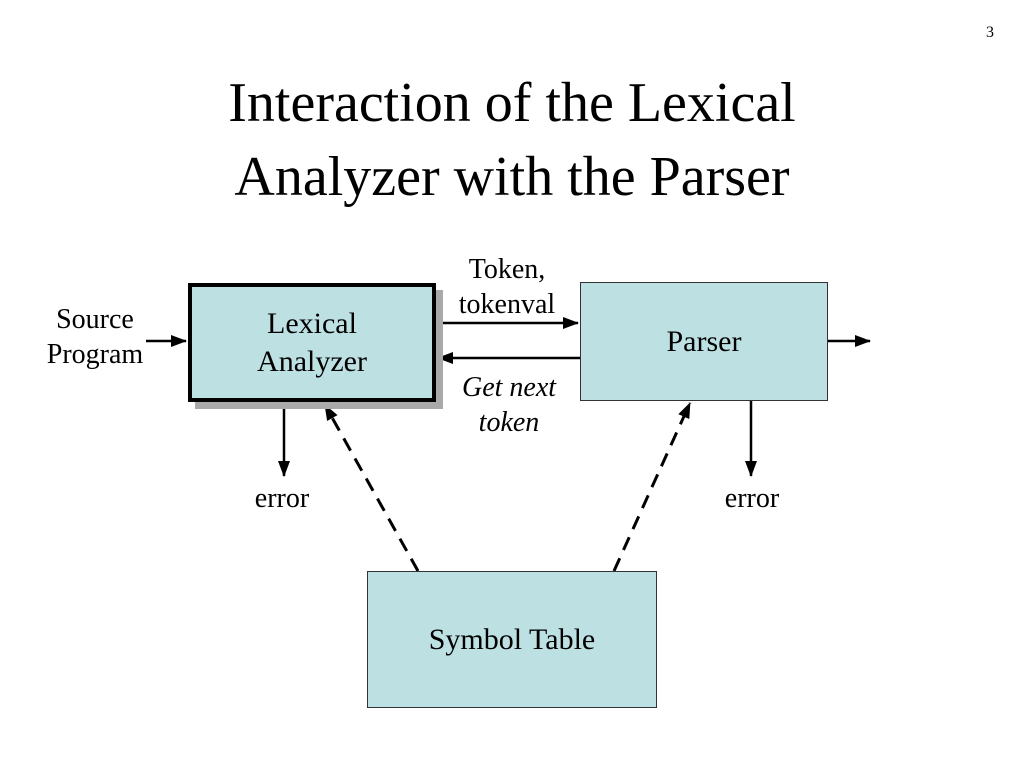 The width and height of the screenshot is (1024, 768). I want to click on parser-box: Parser, so click(704, 341).